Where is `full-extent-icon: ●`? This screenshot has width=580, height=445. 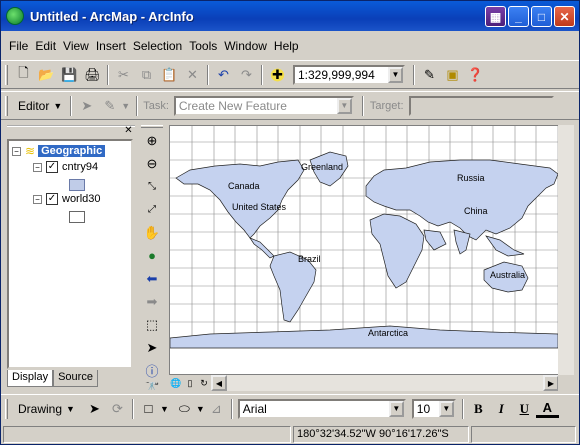
full-extent-icon: ● is located at coordinates (152, 255).